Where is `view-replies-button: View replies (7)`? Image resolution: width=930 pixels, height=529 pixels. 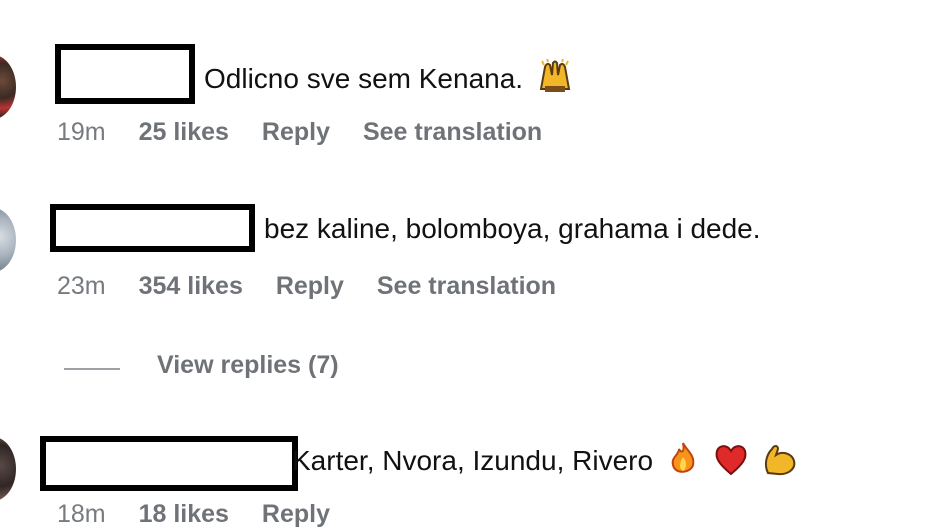 view-replies-button: View replies (7) is located at coordinates (248, 365).